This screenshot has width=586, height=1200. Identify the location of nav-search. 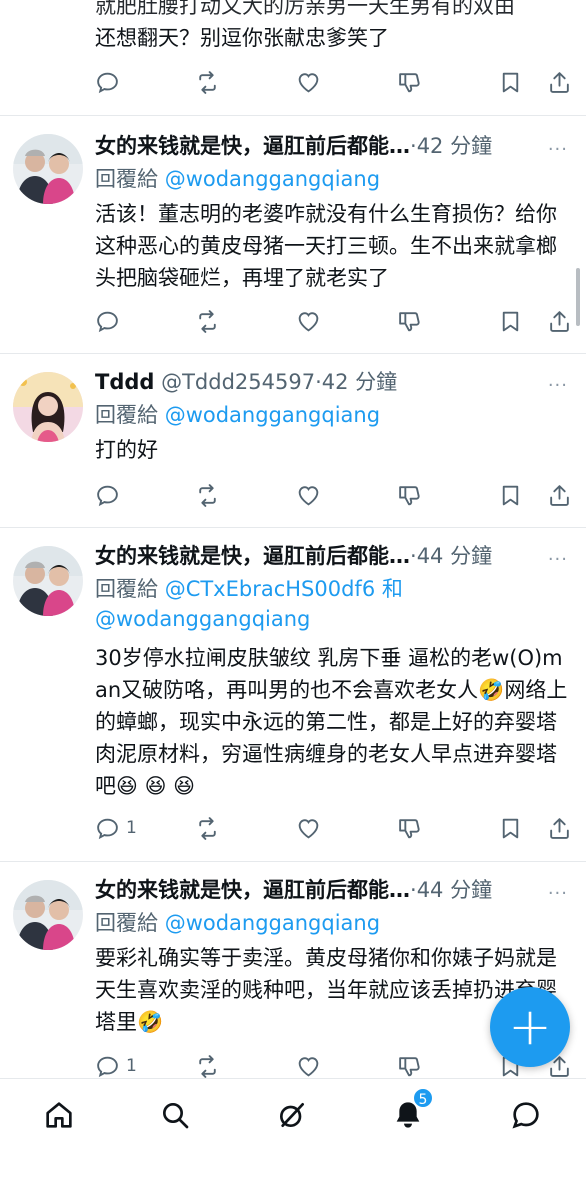
(175, 1115).